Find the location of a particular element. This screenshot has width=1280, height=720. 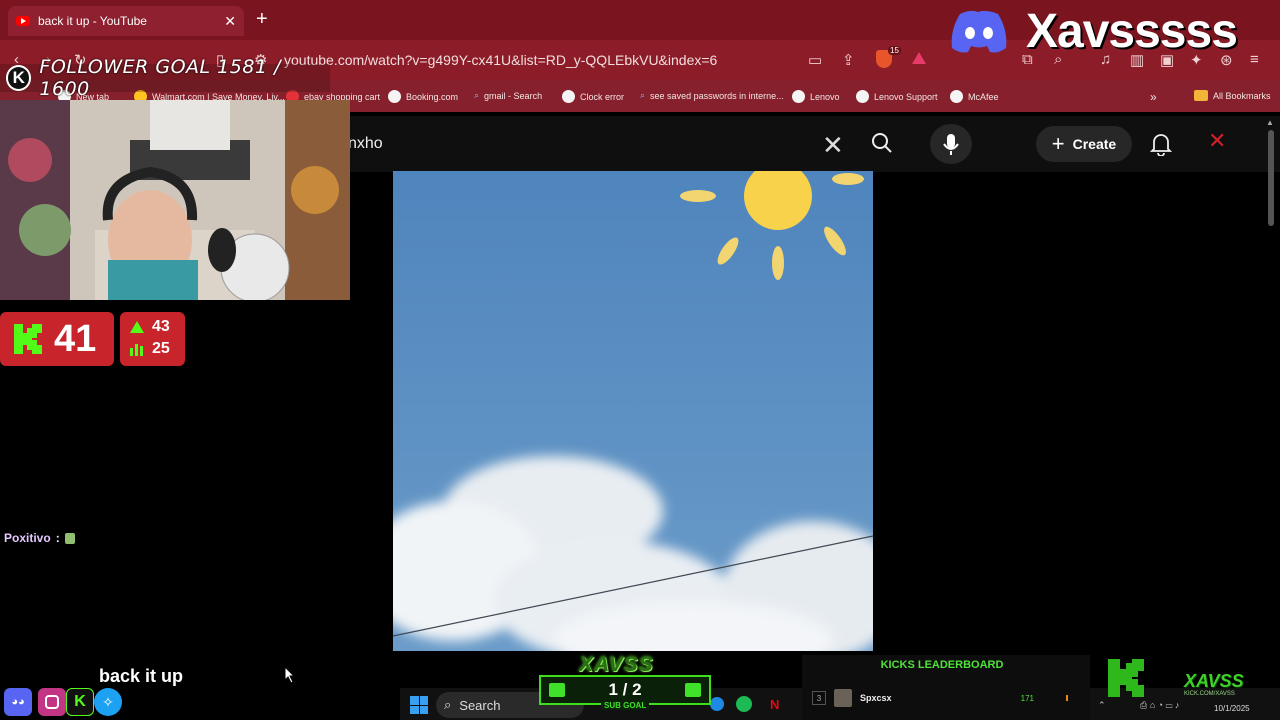

tray-chevron-icon: ⌃ is located at coordinates (1102, 705).